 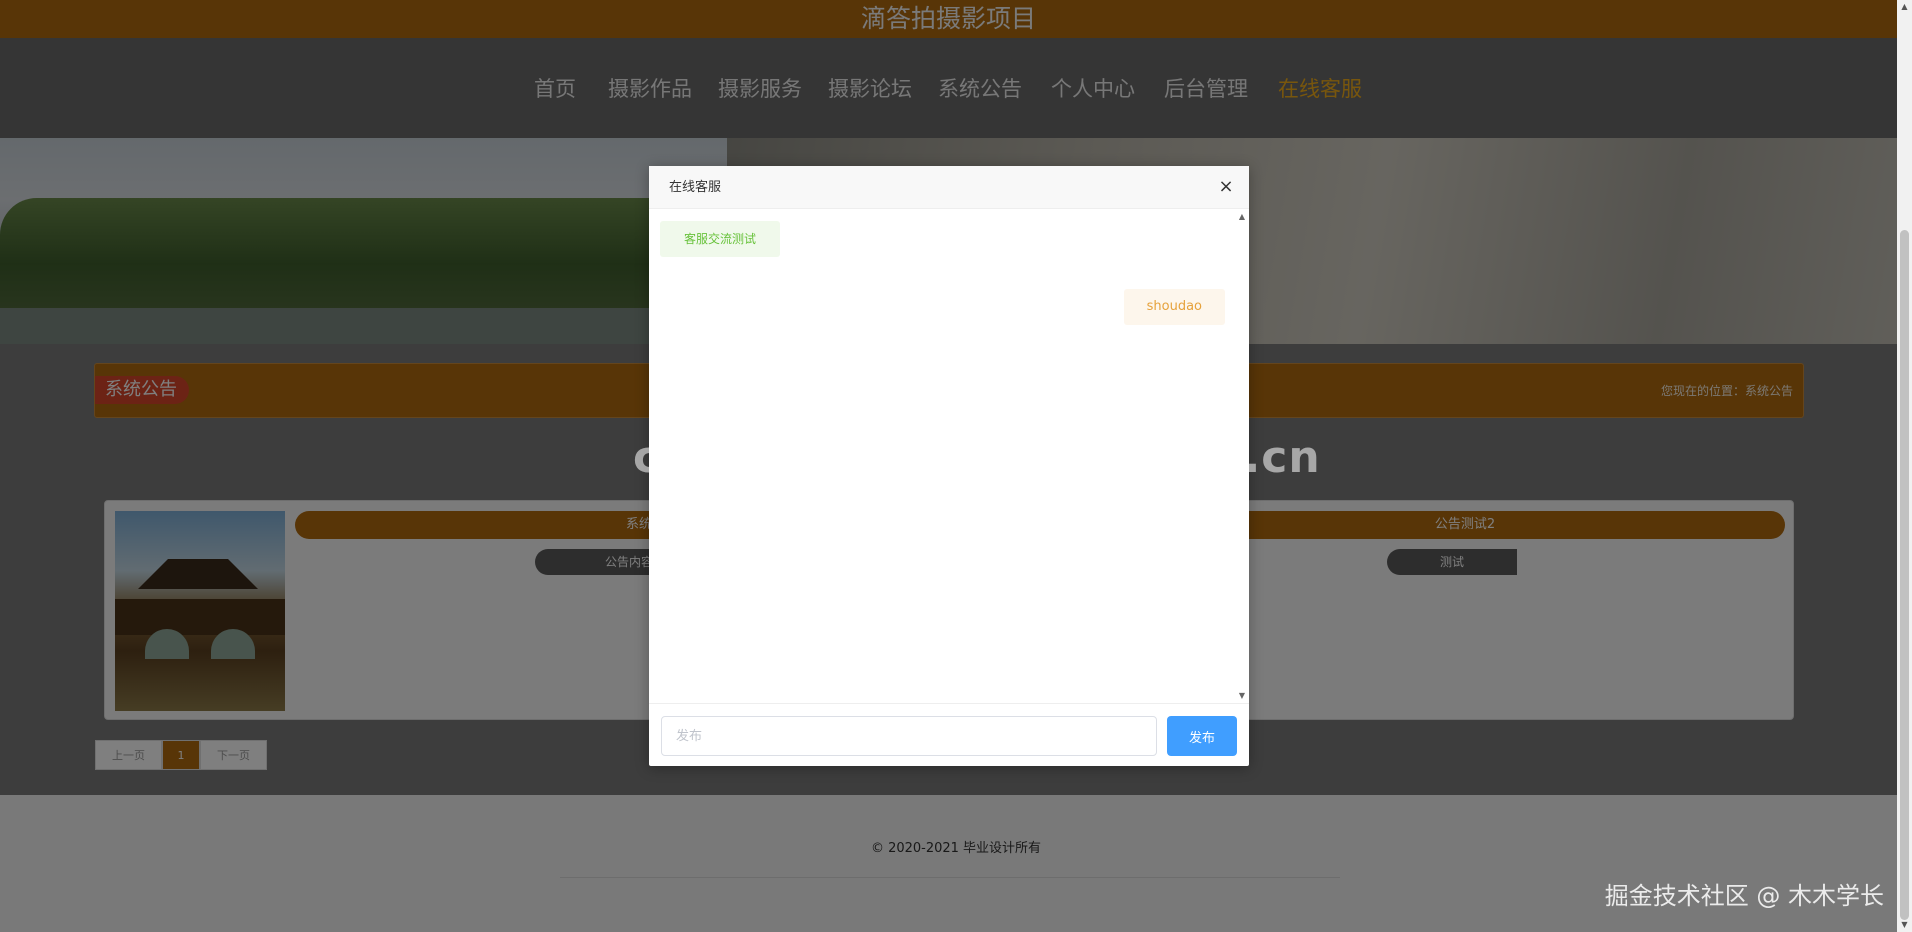 I want to click on scroll-down-icon: ▼, so click(x=1242, y=696).